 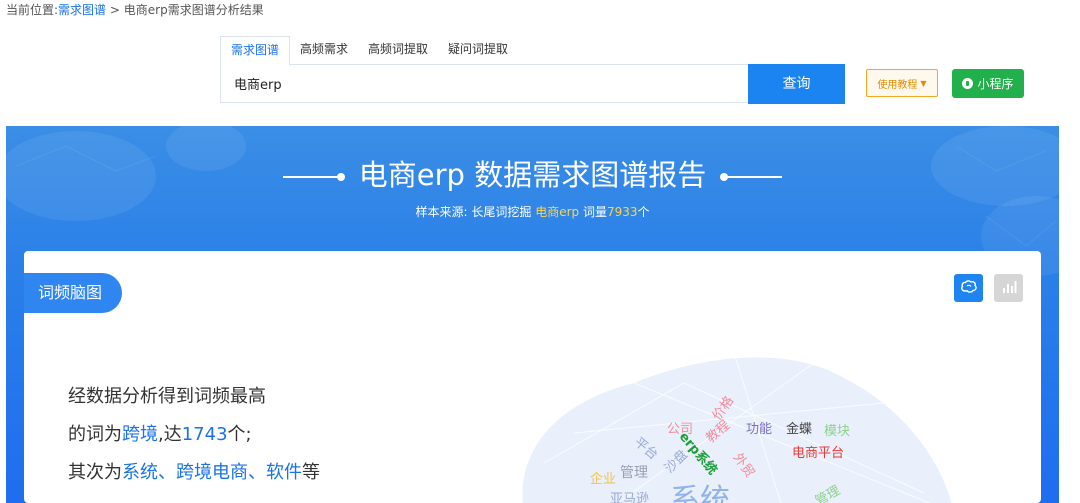 What do you see at coordinates (634, 472) in the screenshot?
I see `word-cloud-word: 管理` at bounding box center [634, 472].